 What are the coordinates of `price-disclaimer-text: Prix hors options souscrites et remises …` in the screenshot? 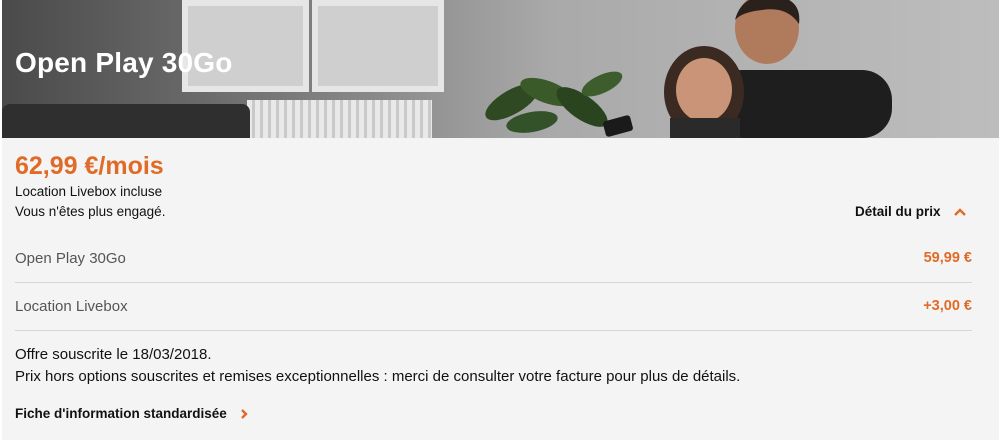 It's located at (378, 376).